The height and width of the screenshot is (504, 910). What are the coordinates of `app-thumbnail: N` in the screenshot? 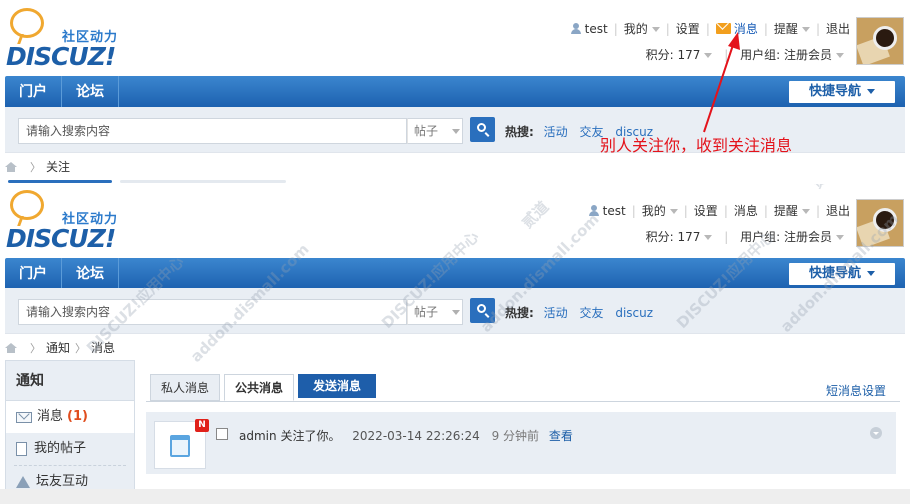 It's located at (181, 444).